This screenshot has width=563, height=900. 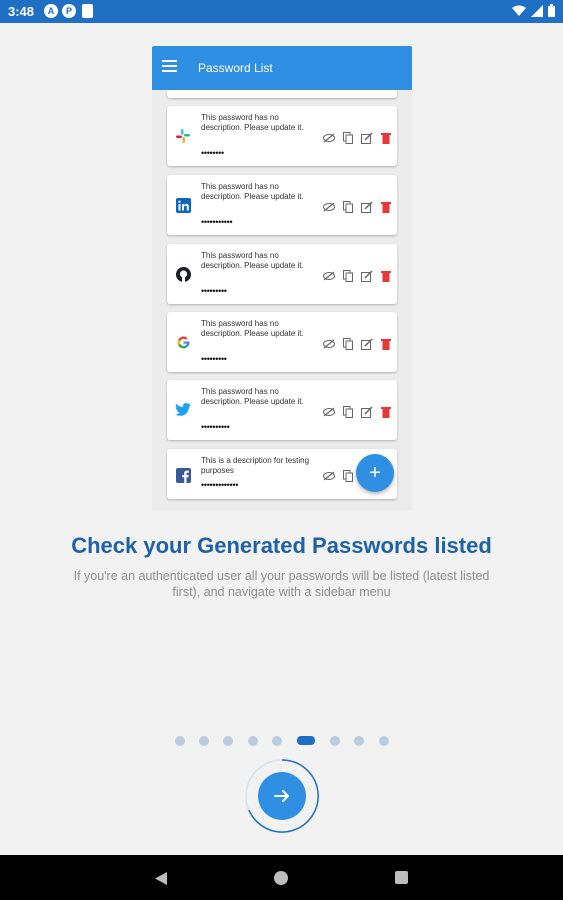 What do you see at coordinates (183, 342) in the screenshot?
I see `google-icon` at bounding box center [183, 342].